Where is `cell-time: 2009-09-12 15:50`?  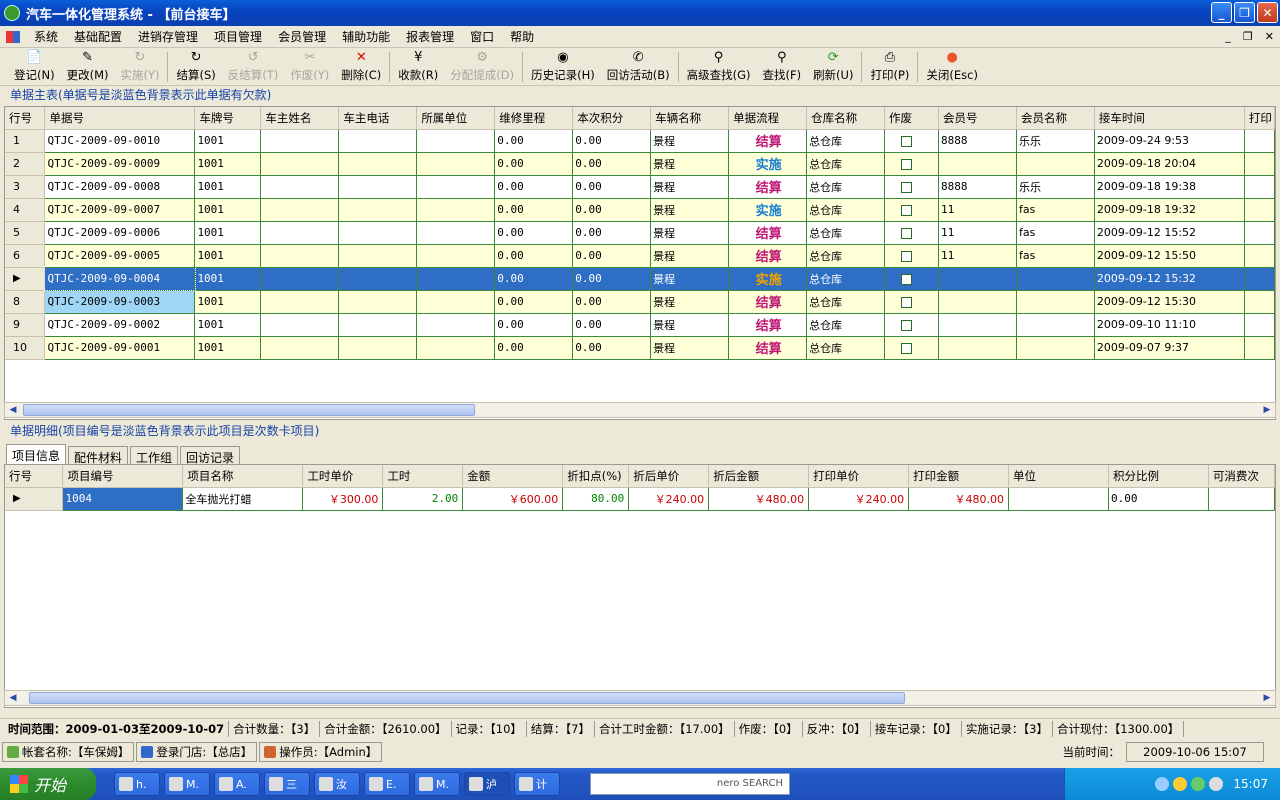
cell-time: 2009-09-12 15:50 is located at coordinates (1169, 256).